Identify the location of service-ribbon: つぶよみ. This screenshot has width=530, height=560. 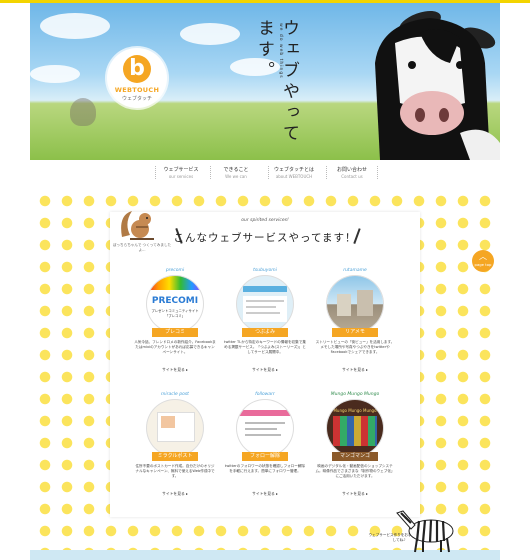
(265, 332).